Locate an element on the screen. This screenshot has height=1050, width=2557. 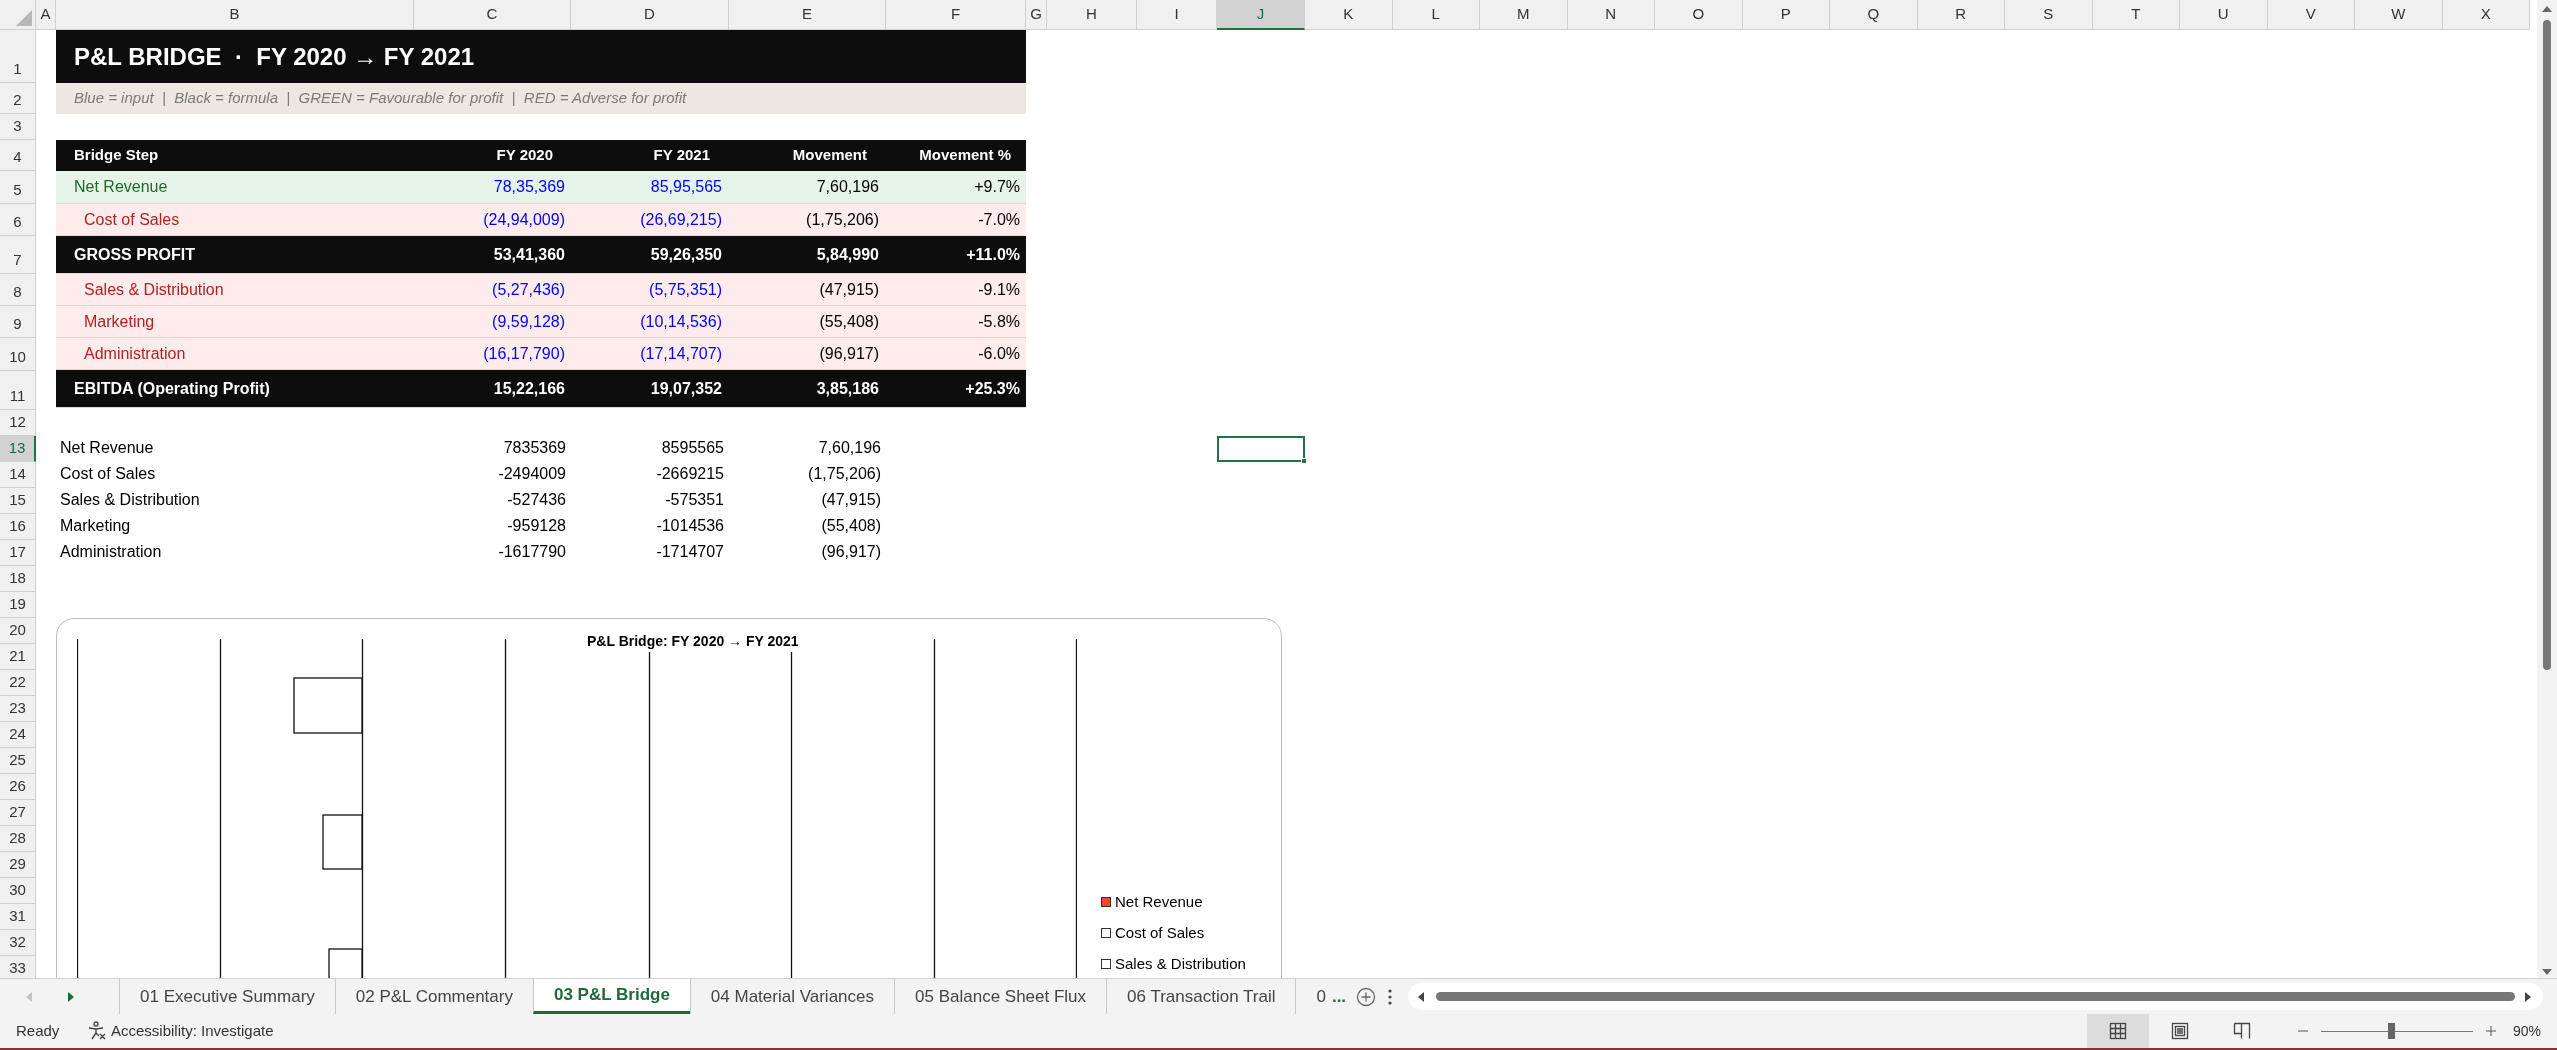
column-header: F is located at coordinates (956, 15).